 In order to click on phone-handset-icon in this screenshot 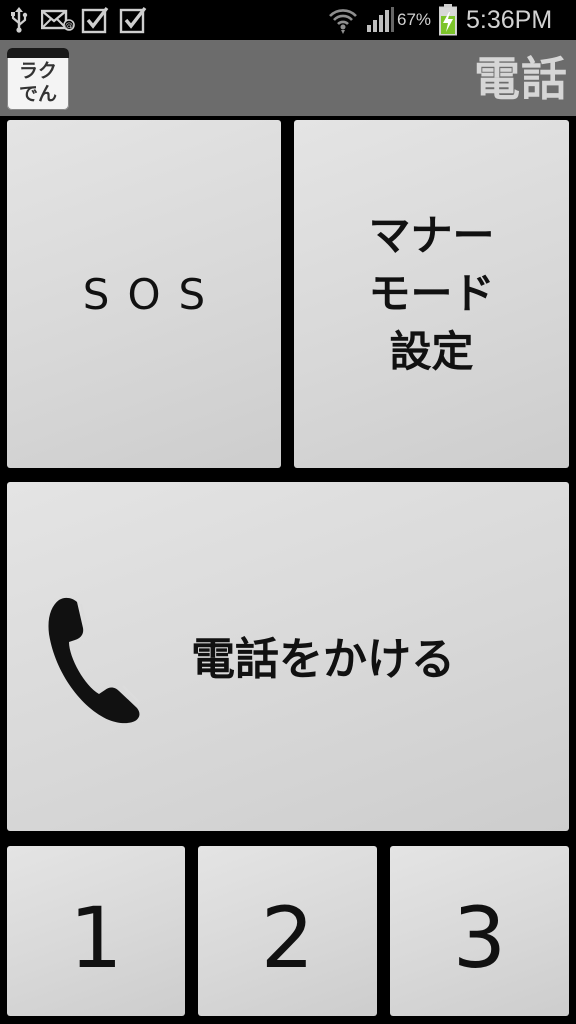, I will do `click(95, 659)`.